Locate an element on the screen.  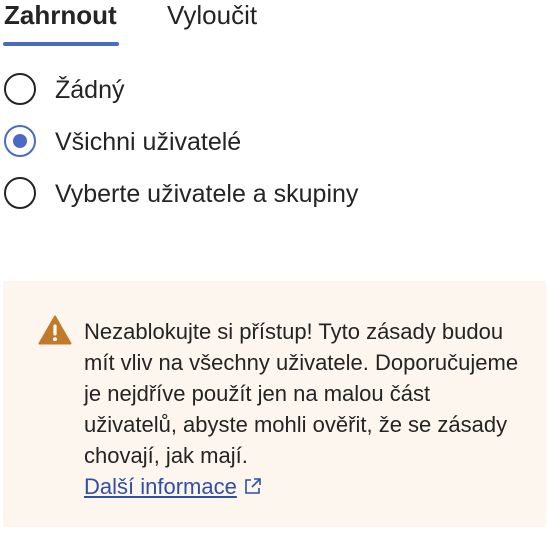
tab-exclude: Vyloučit is located at coordinates (212, 15).